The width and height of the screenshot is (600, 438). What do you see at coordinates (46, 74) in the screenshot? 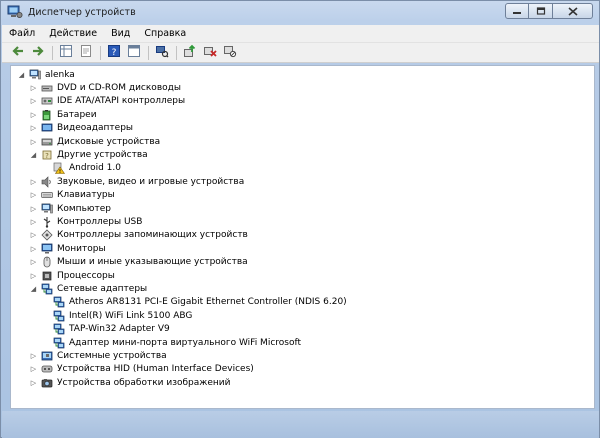
I see `tree-root: ◢ alenka` at bounding box center [46, 74].